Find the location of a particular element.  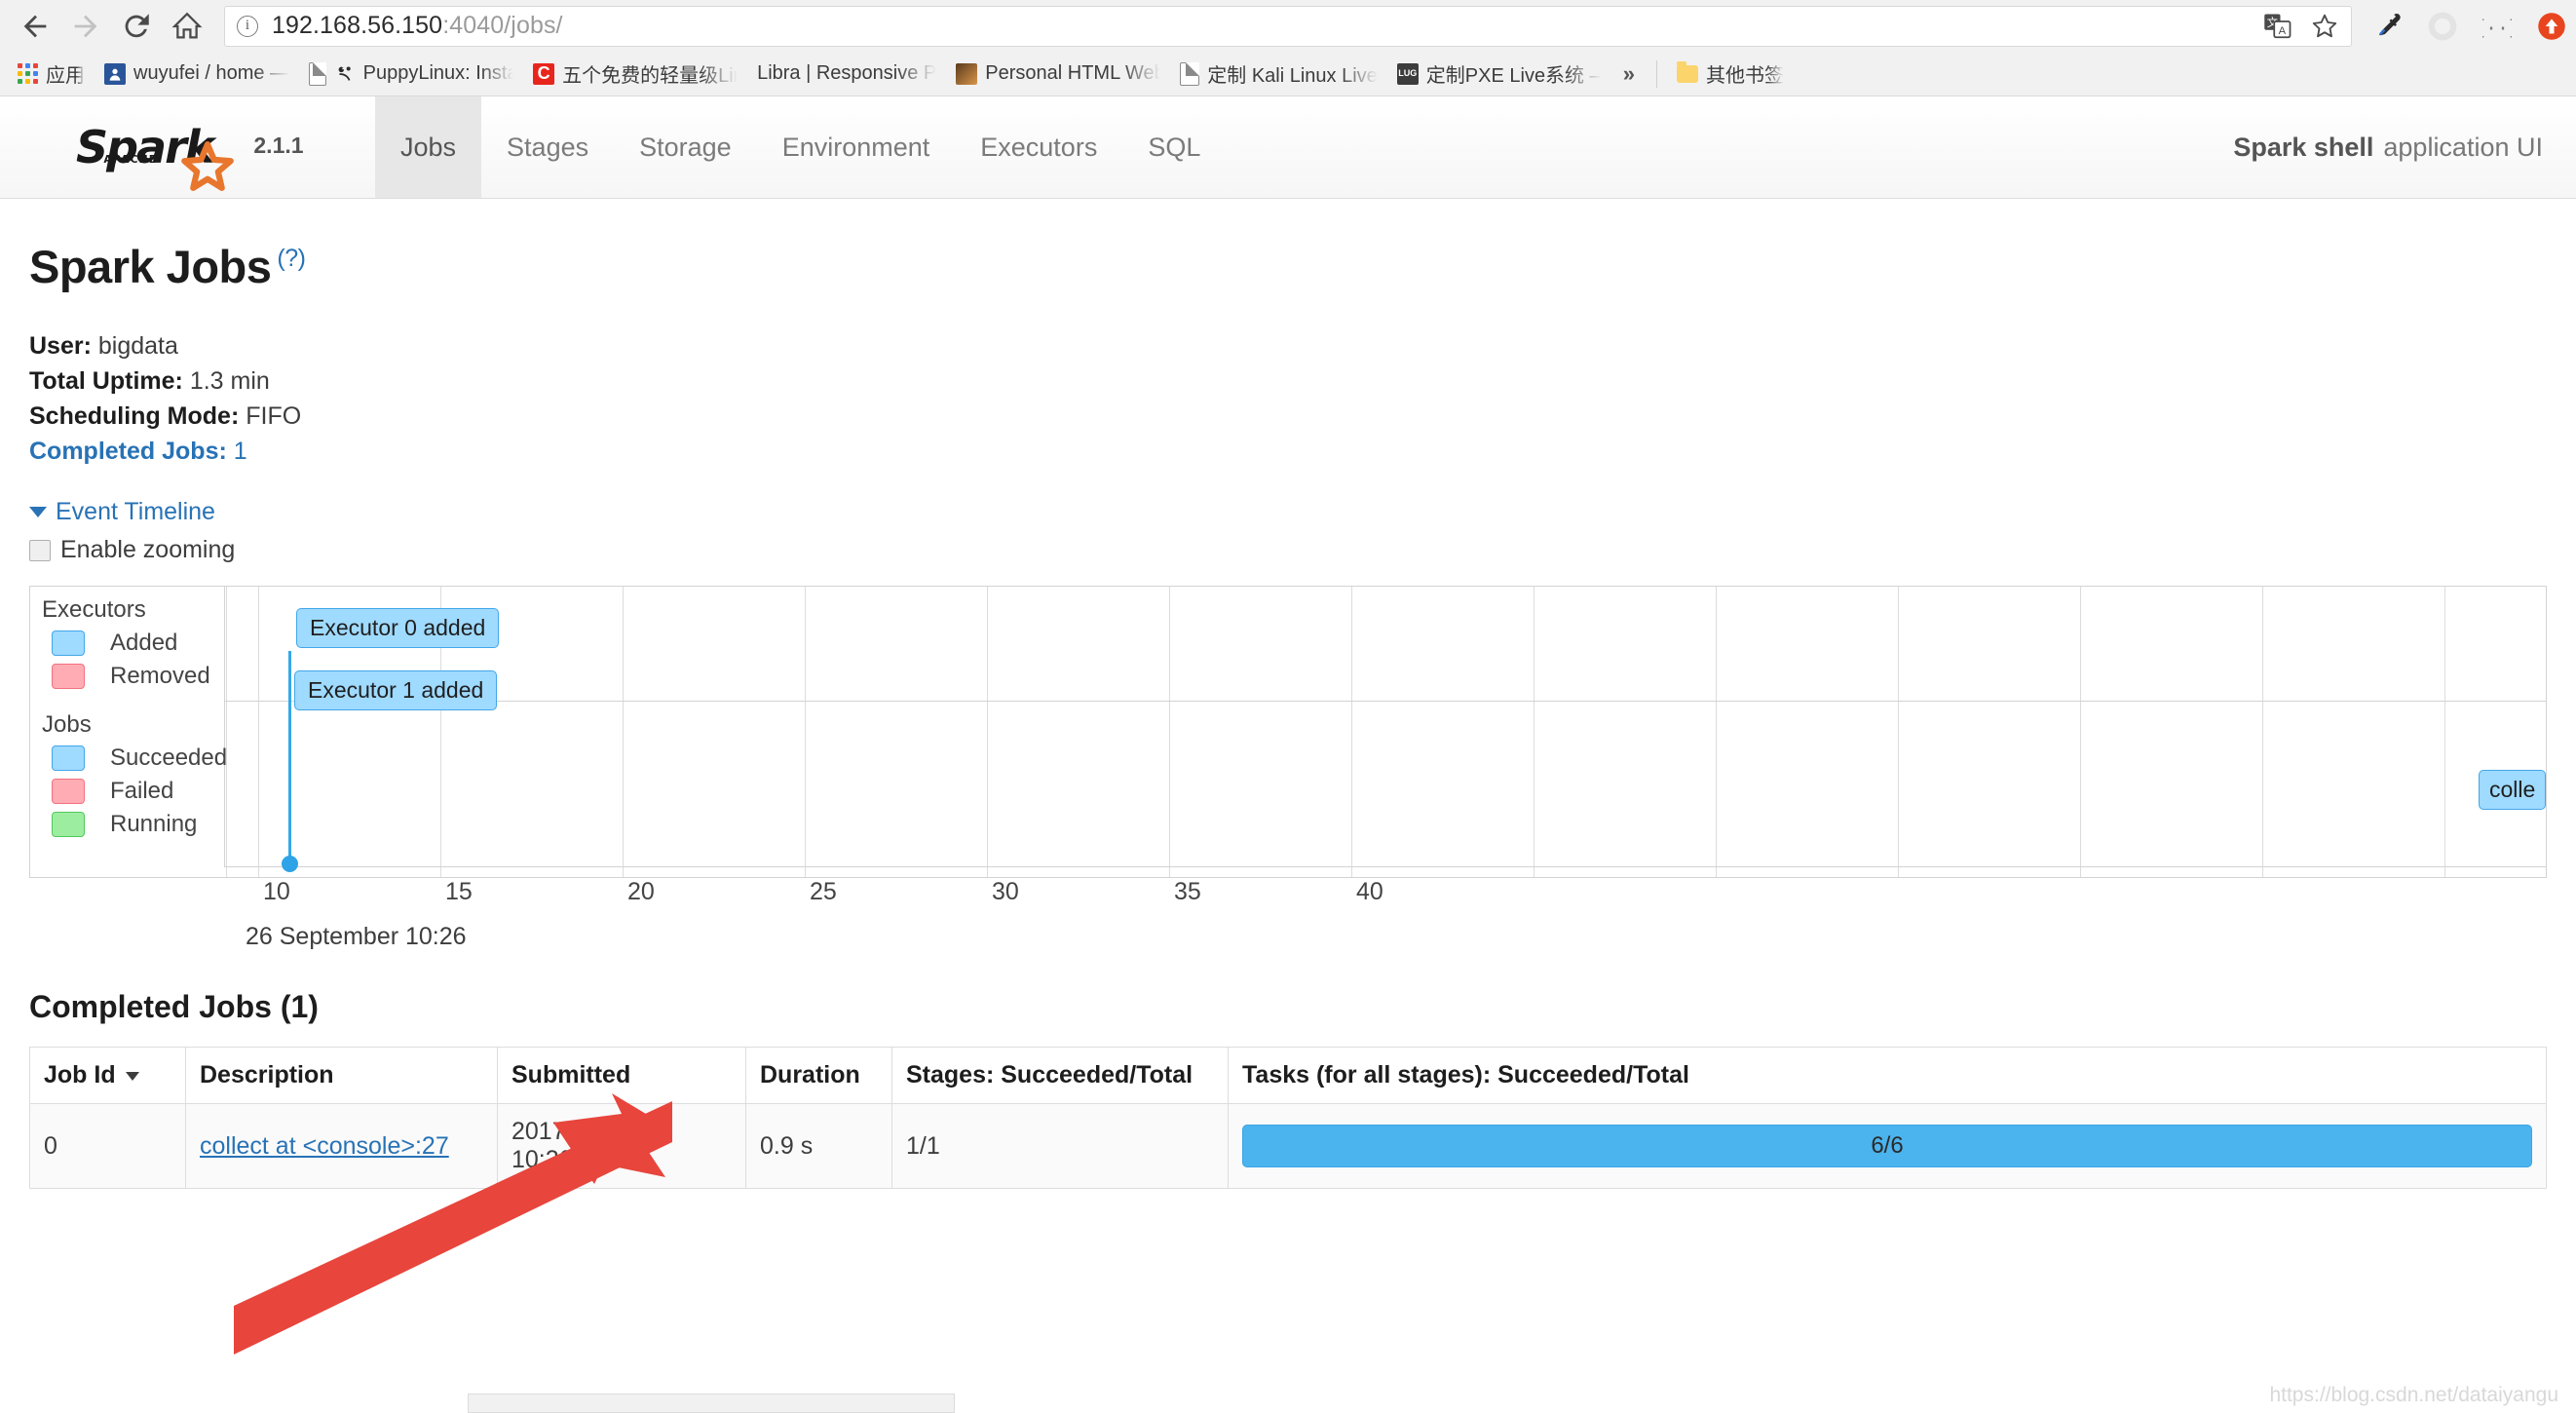

summary-user-row: User: bigdata is located at coordinates (1288, 345).